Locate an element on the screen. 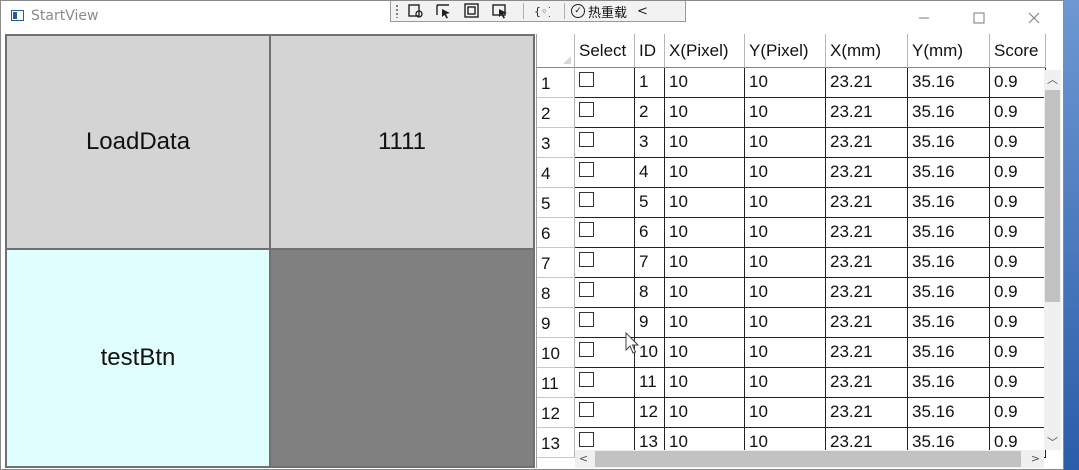 Image resolution: width=1079 pixels, height=470 pixels. table-row: 11 11 10 10 23.21 35.16 0.9 is located at coordinates (791, 383).